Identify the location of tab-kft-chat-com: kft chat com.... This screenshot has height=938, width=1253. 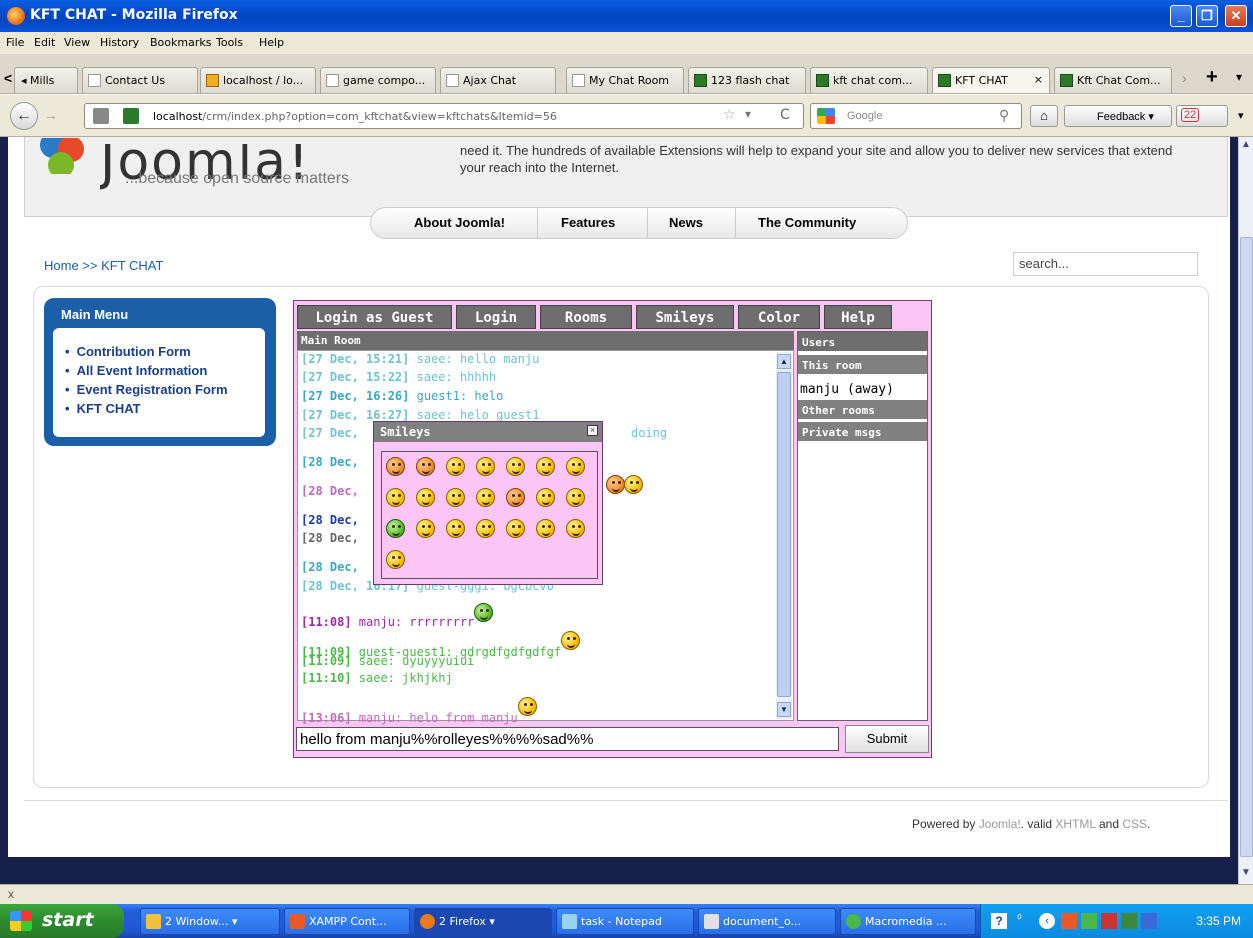
(869, 80).